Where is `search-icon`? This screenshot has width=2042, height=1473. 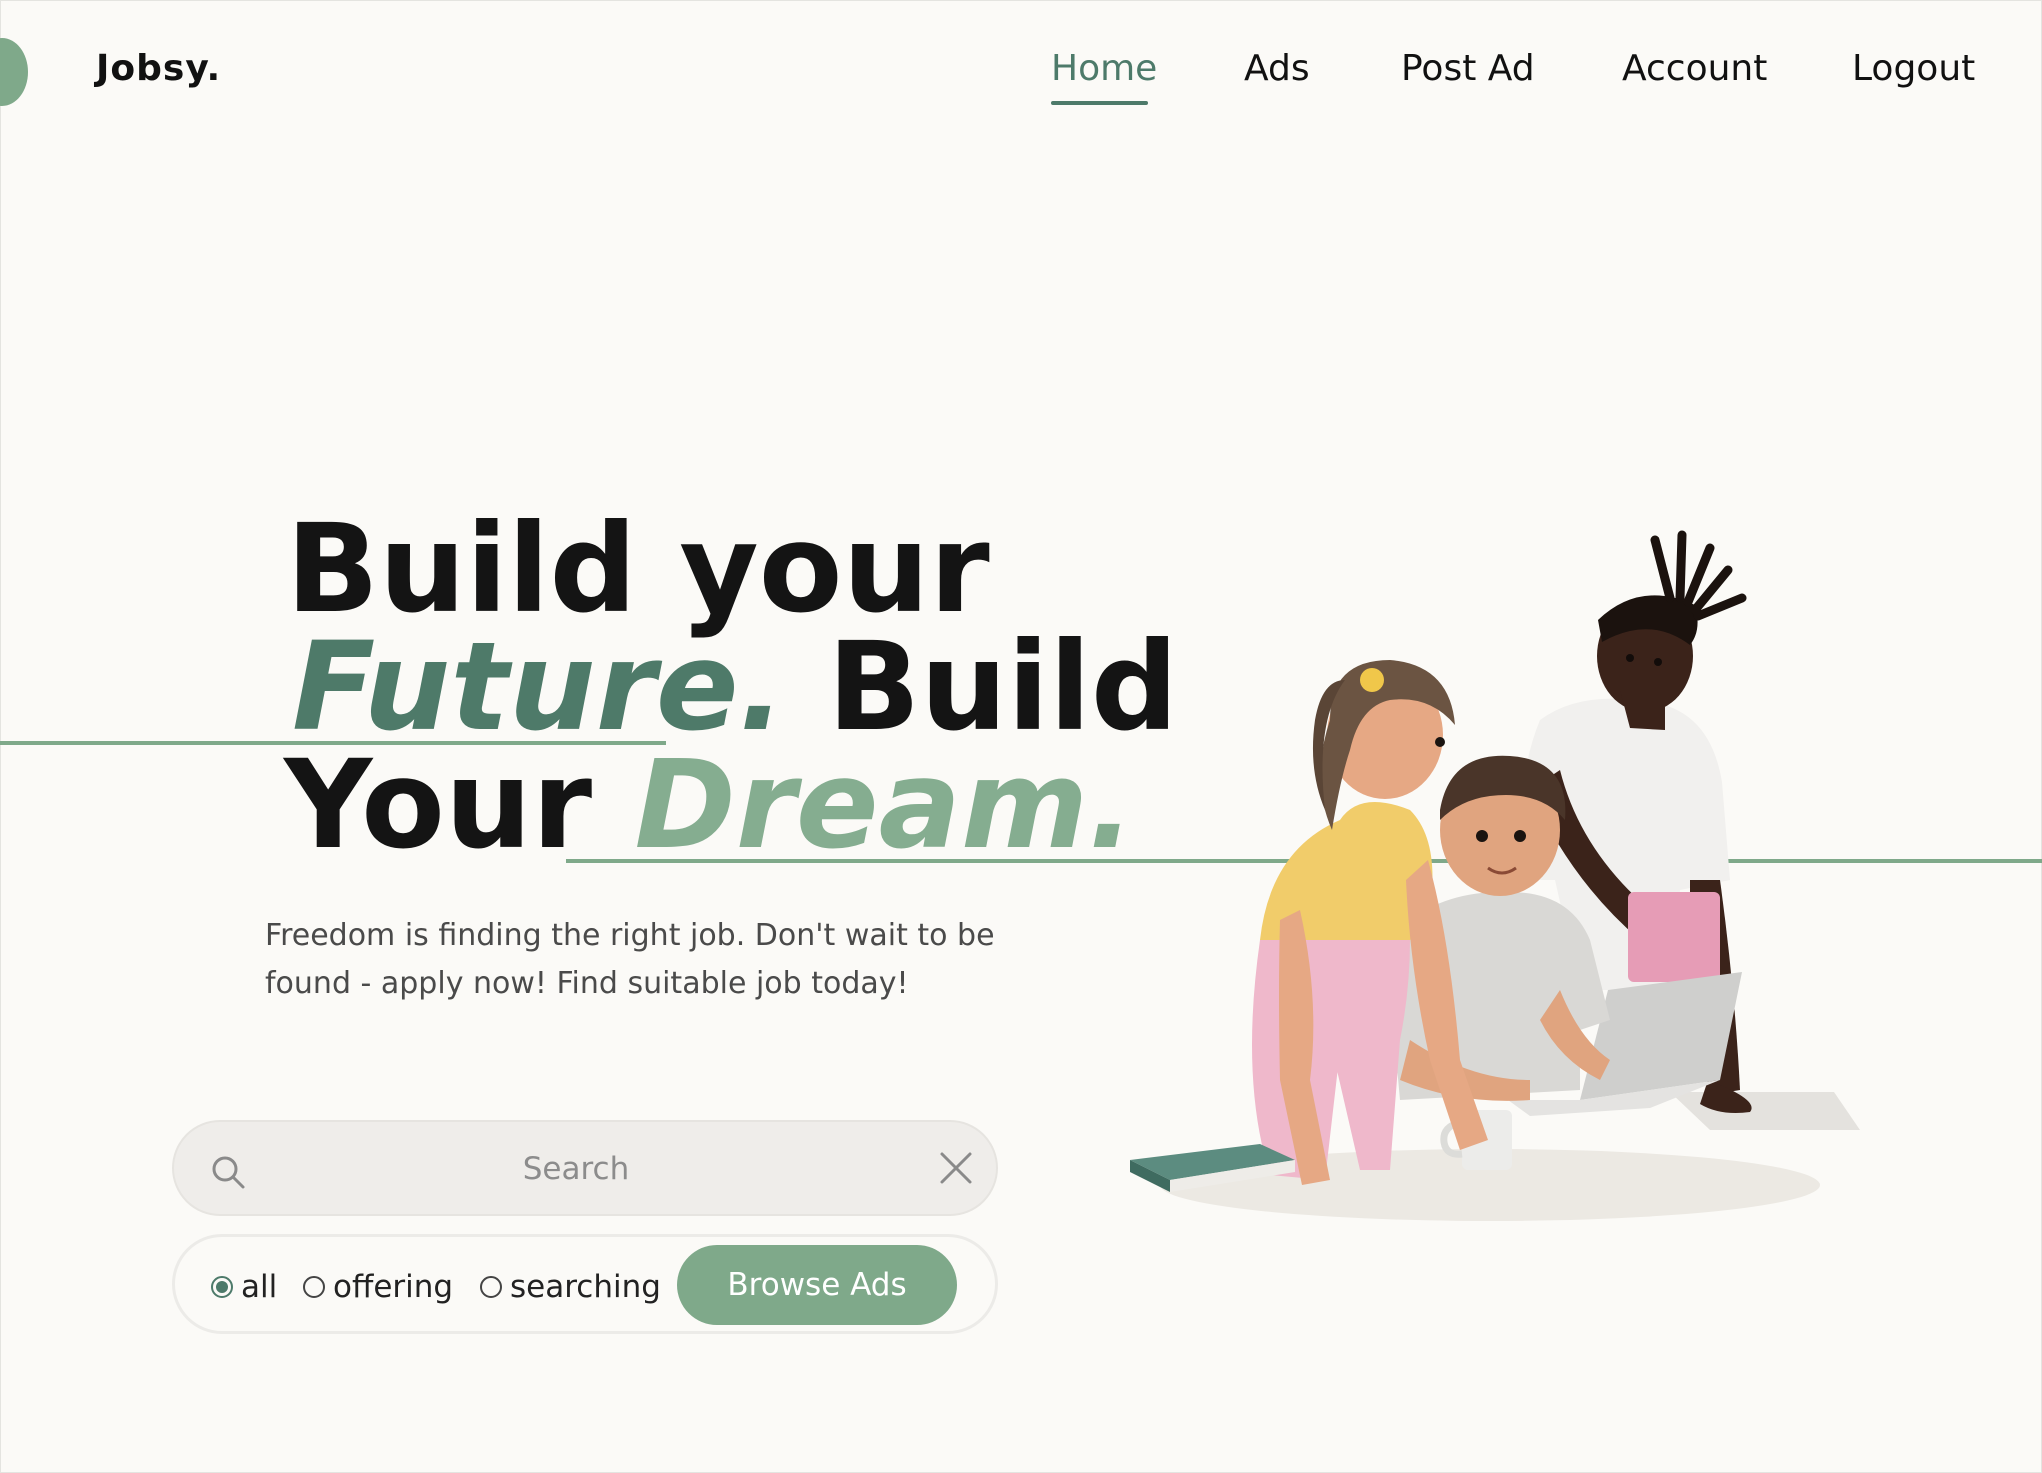 search-icon is located at coordinates (228, 1172).